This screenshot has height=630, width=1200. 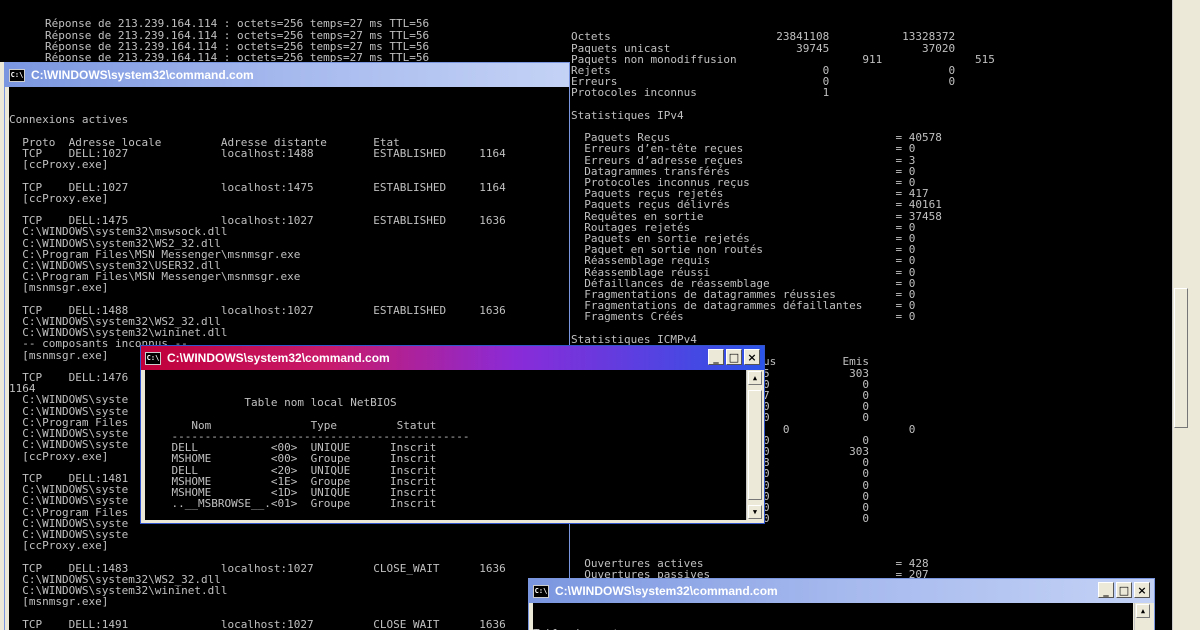 I want to click on netbios-scrollbar: ▲ ▼, so click(x=754, y=445).